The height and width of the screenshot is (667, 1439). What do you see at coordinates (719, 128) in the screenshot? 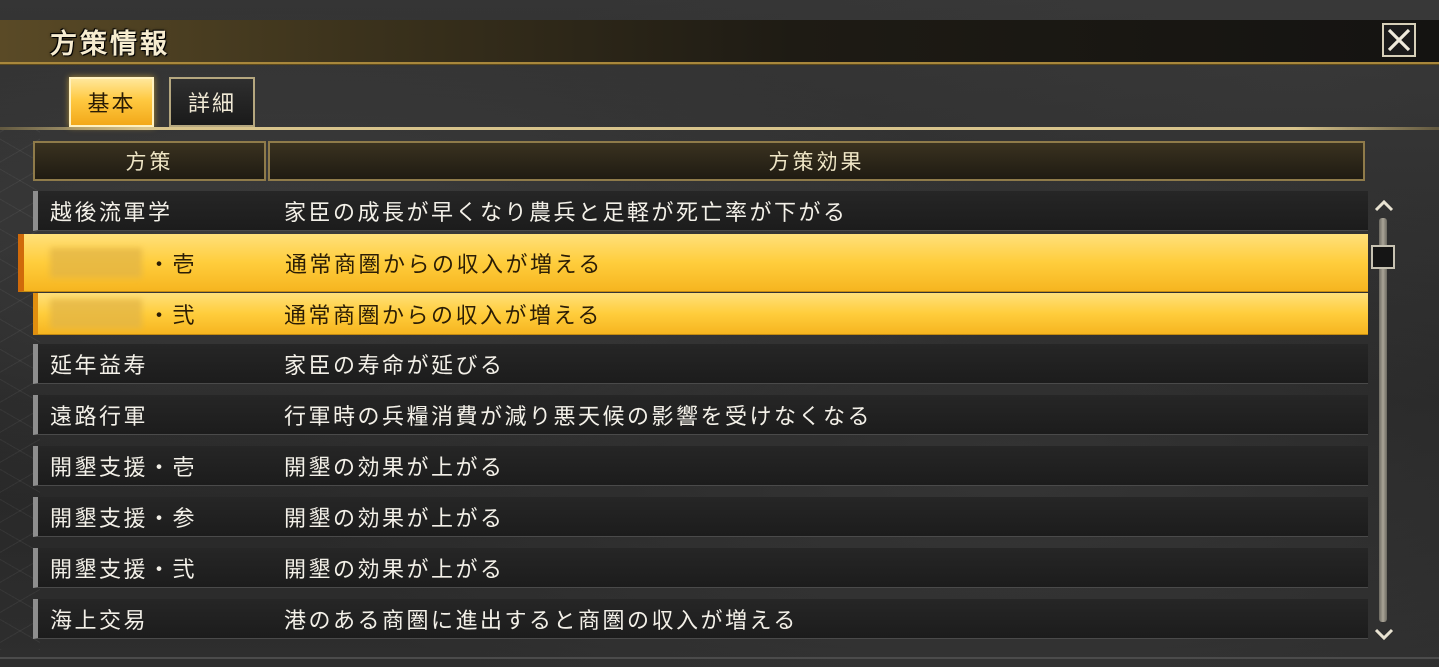
I see `tab-divider` at bounding box center [719, 128].